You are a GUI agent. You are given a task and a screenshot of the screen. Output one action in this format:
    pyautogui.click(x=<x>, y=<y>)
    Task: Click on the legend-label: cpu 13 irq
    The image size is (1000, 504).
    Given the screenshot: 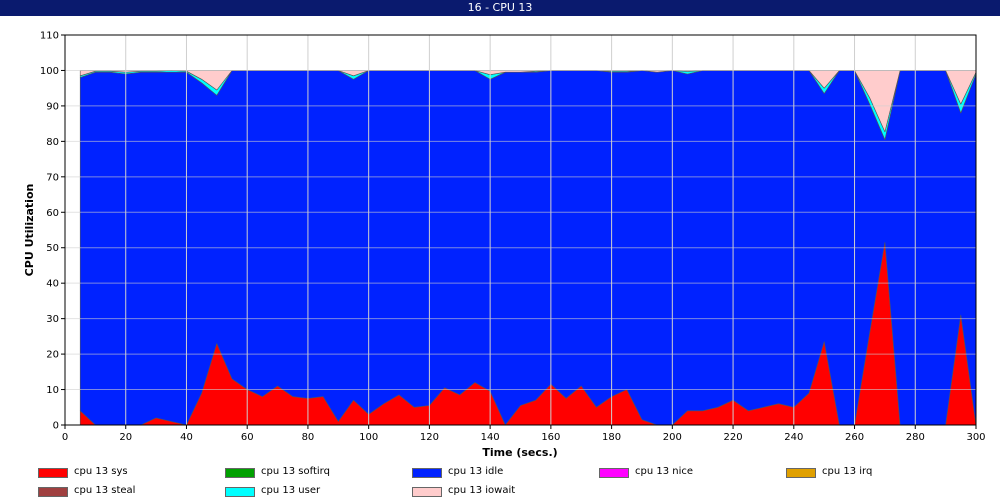 What is the action you would take?
    pyautogui.click(x=847, y=471)
    